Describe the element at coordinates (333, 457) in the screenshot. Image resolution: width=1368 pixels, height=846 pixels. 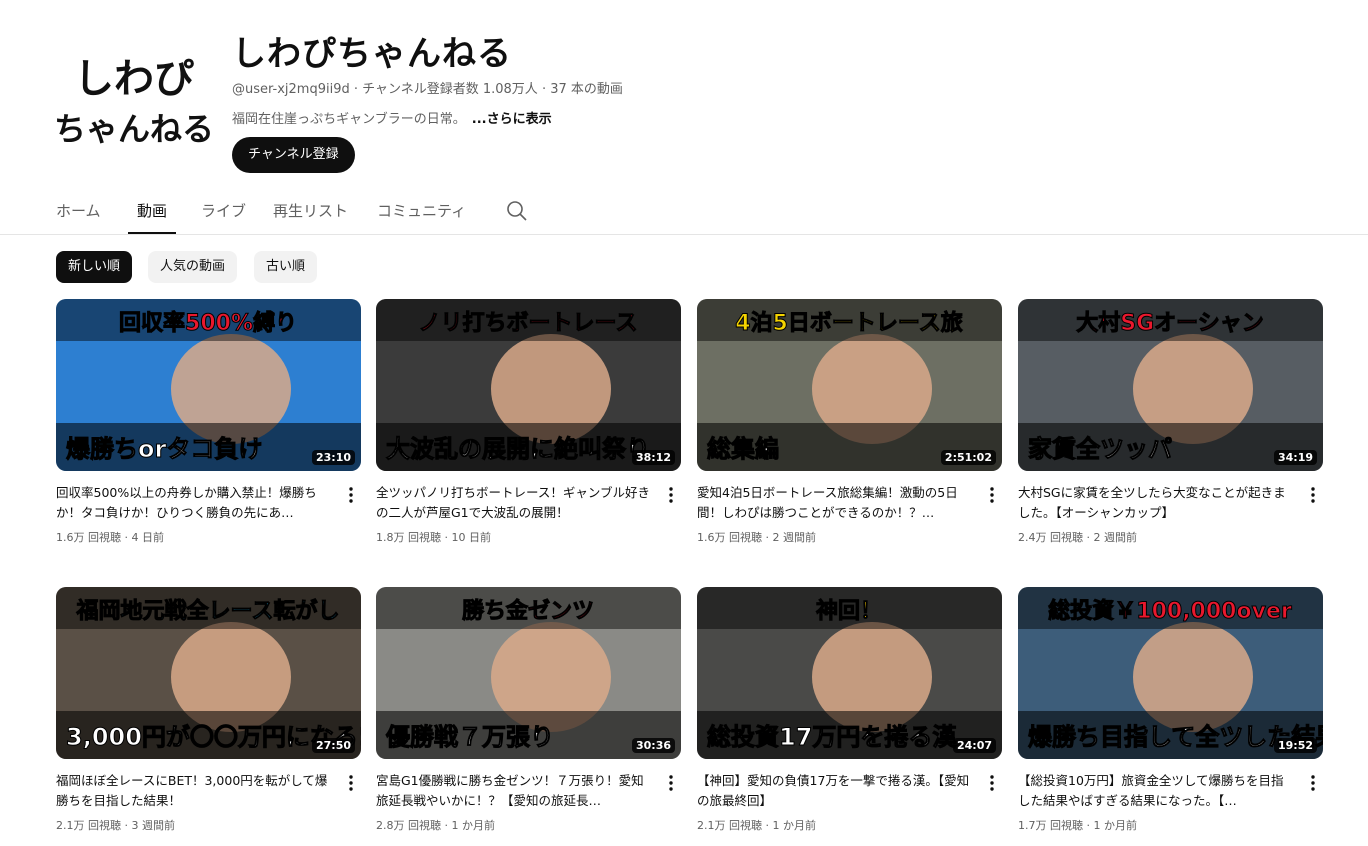
I see `video-duration: 23:10` at that location.